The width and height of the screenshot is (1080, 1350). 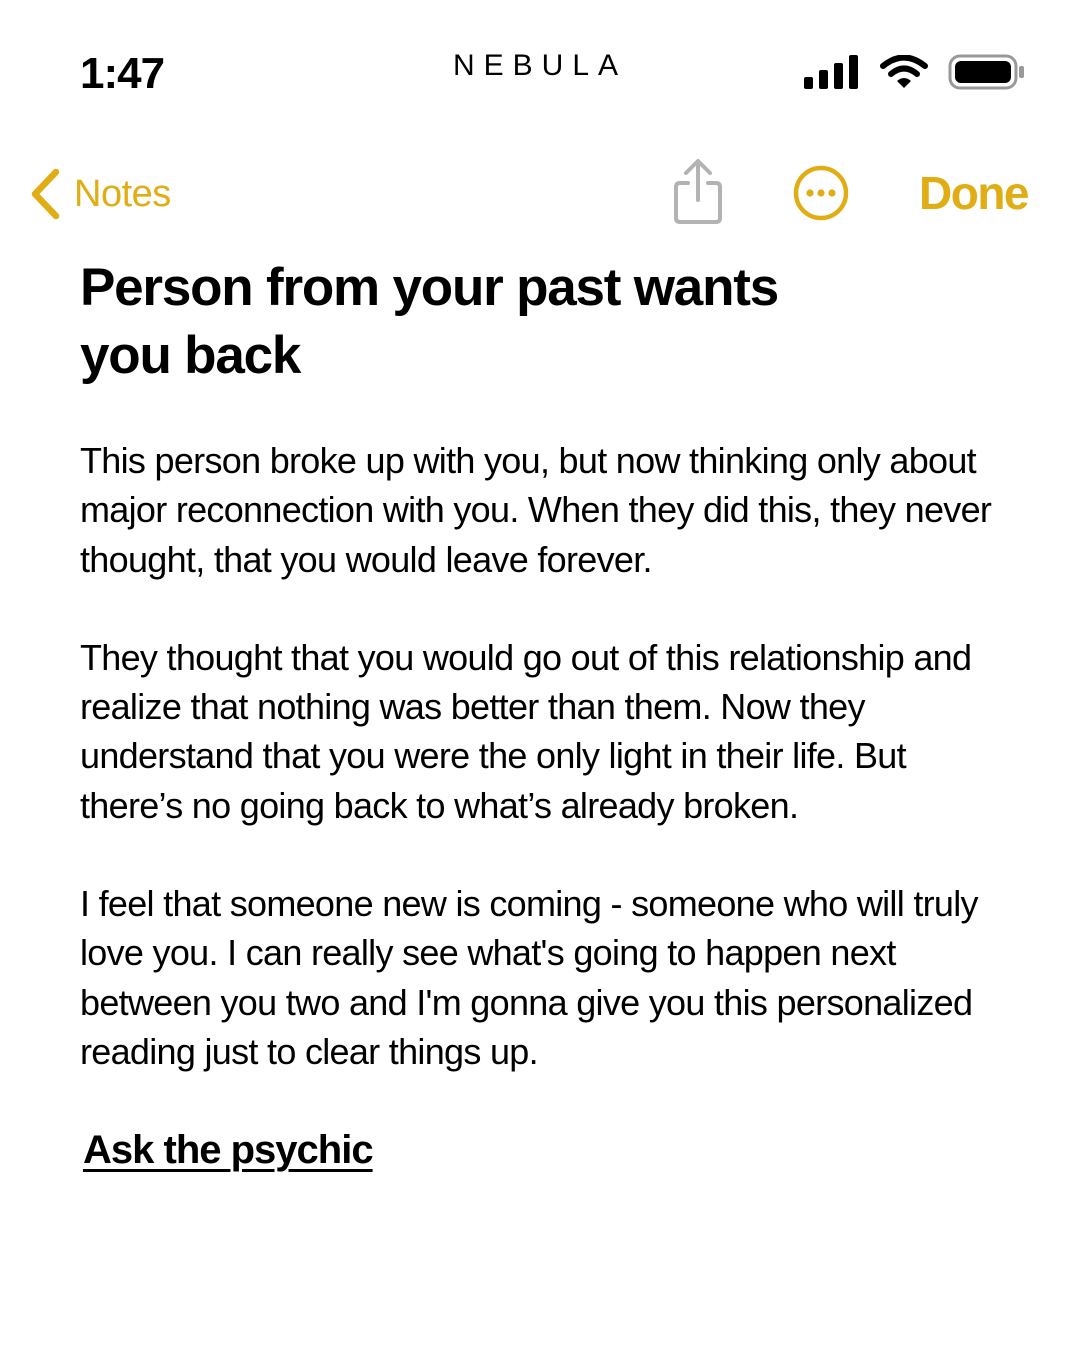 I want to click on back-label: Notes, so click(x=122, y=193).